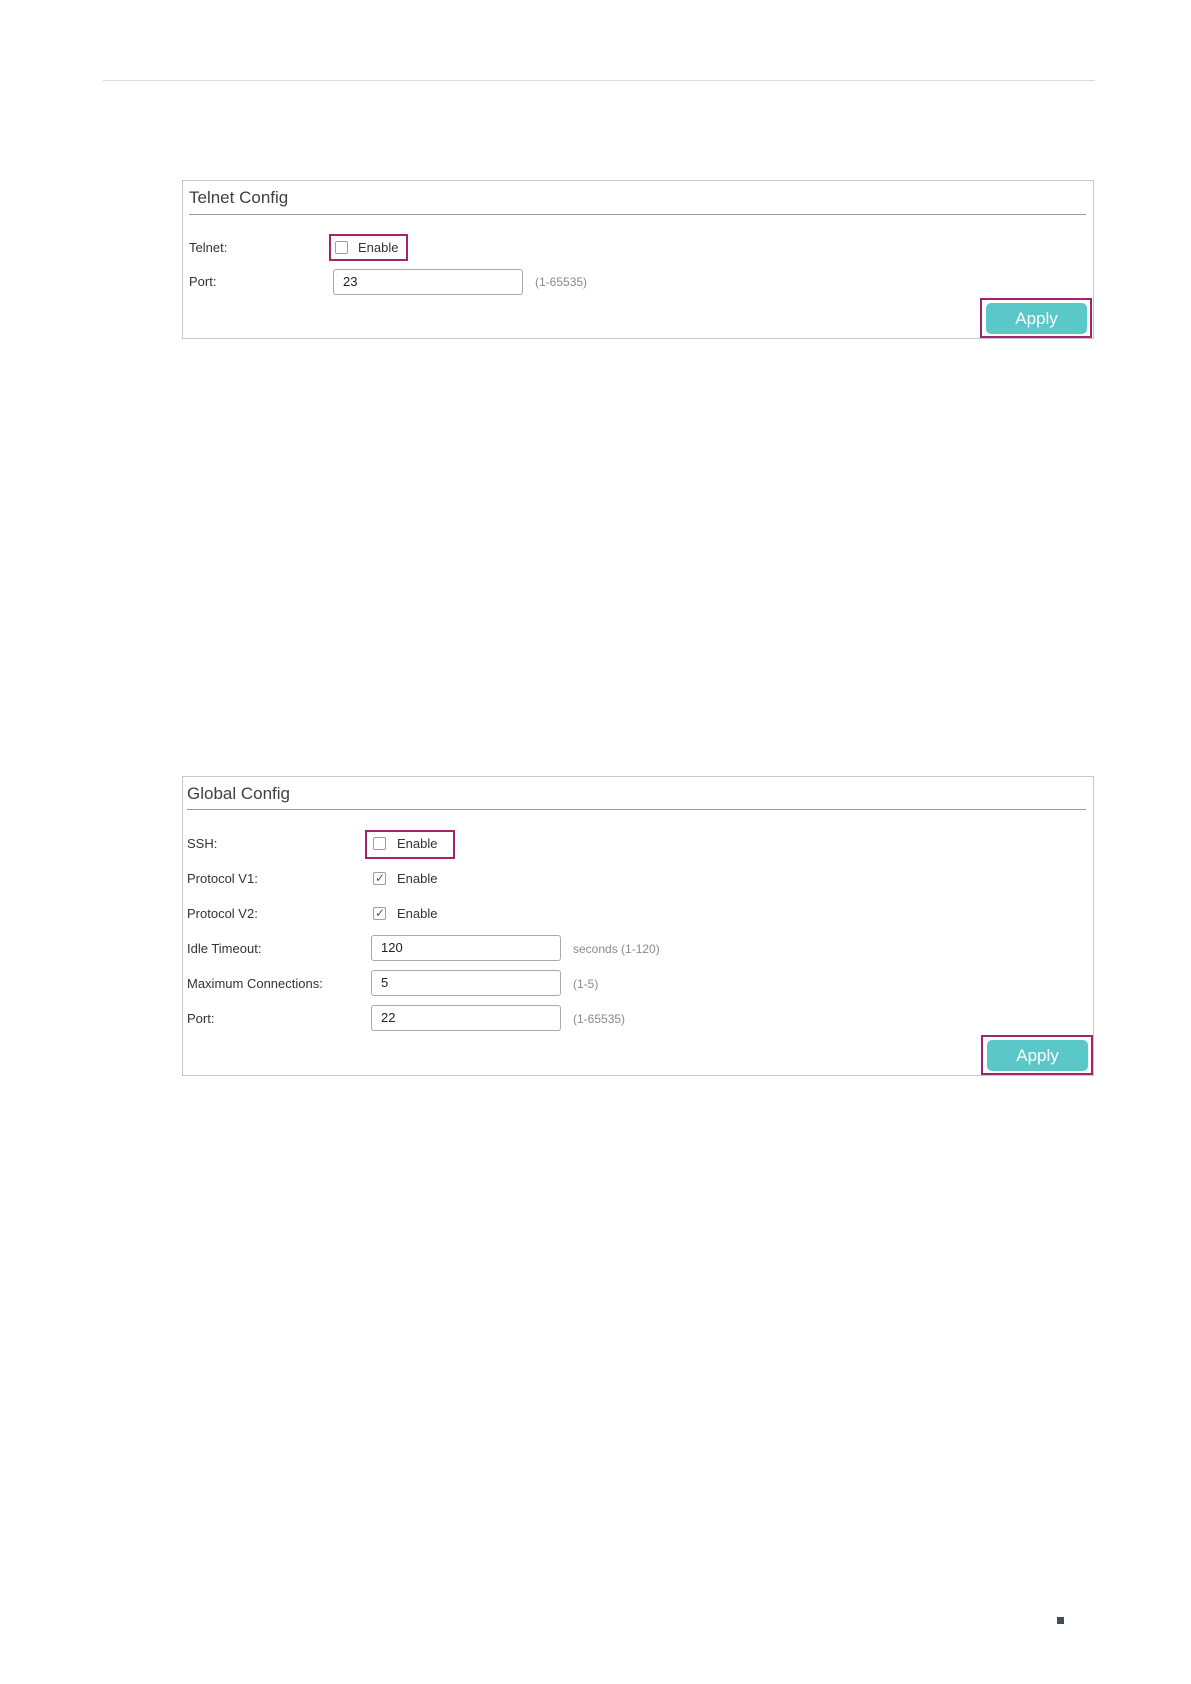 This screenshot has width=1191, height=1684. What do you see at coordinates (255, 983) in the screenshot?
I see `max-connections-label: Maximum Connections:` at bounding box center [255, 983].